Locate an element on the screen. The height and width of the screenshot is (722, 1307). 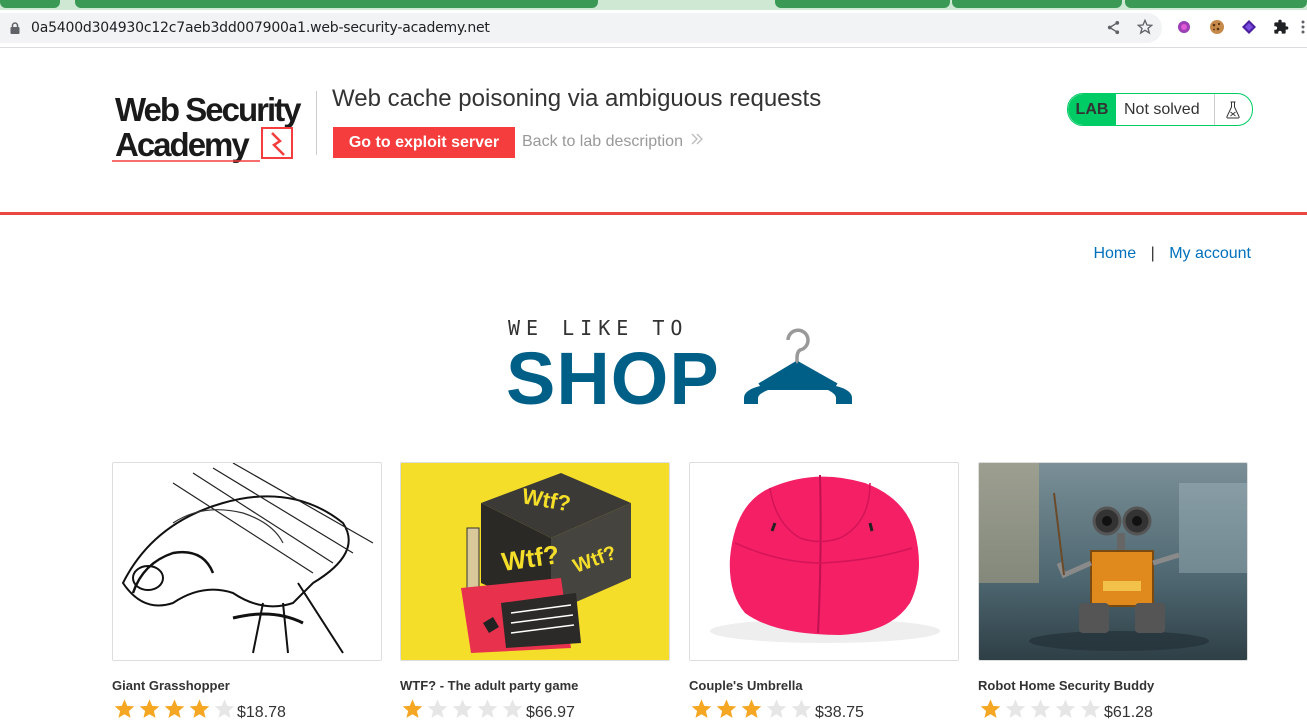
product-name: WTF? - The adult party game is located at coordinates (489, 685).